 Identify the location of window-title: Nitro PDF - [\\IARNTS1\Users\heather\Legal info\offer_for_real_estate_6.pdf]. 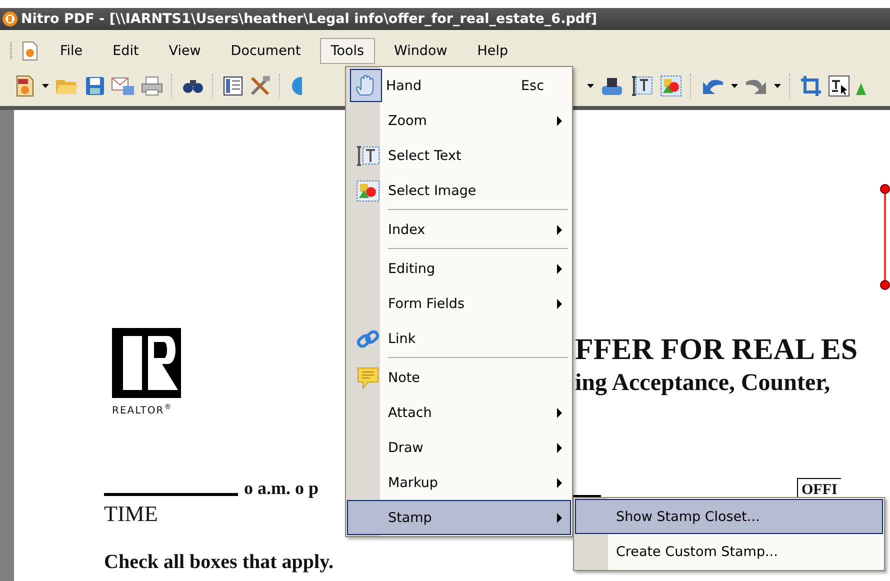
(309, 19).